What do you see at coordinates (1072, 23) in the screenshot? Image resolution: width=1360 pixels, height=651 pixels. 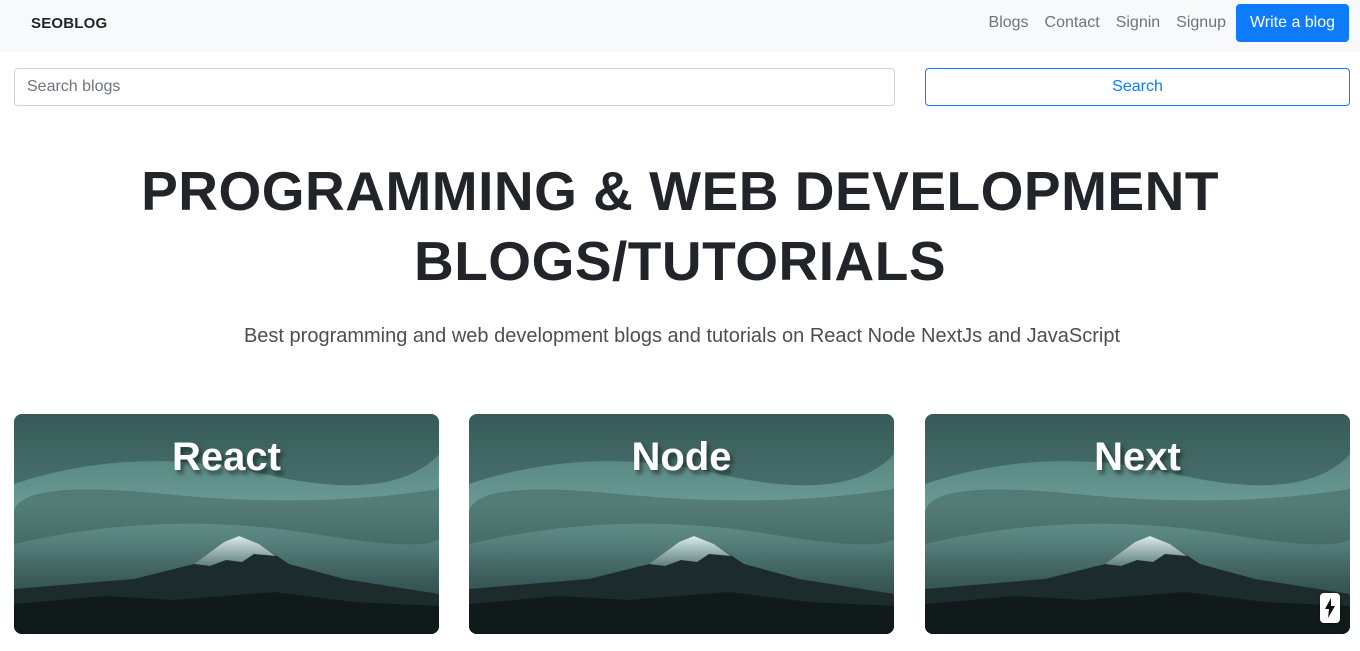 I see `nav-link-contact: Contact` at bounding box center [1072, 23].